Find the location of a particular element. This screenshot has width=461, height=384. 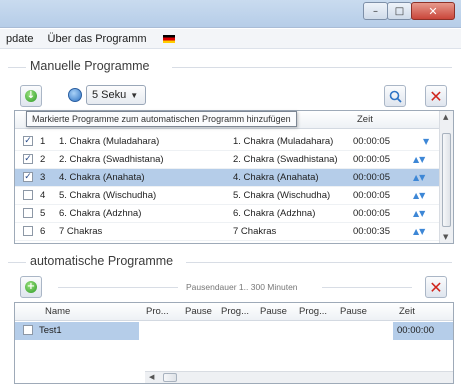

menu-bar: pdate Über das Programm is located at coordinates (230, 39).